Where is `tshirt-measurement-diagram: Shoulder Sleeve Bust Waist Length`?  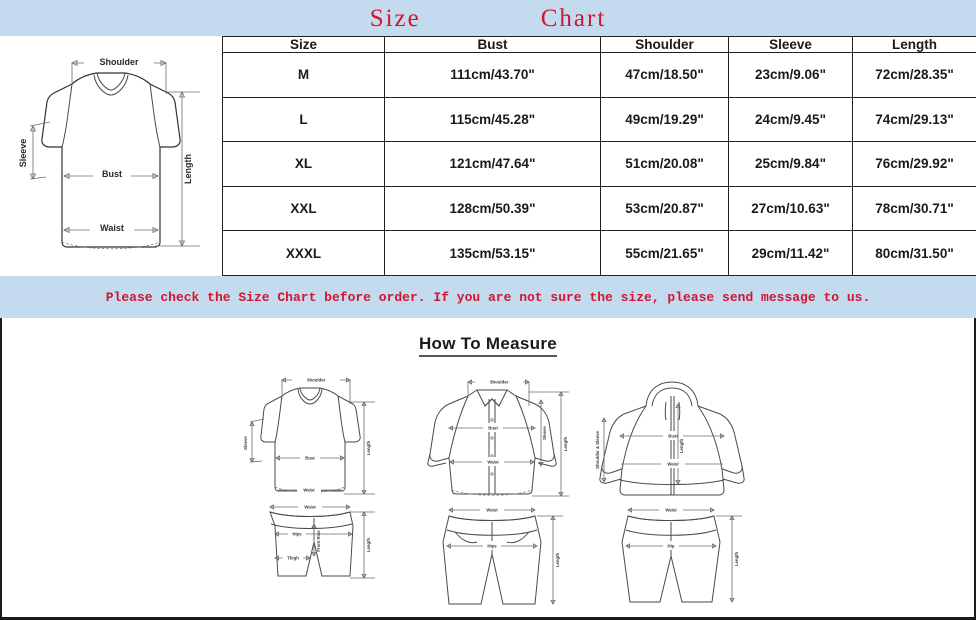 tshirt-measurement-diagram: Shoulder Sleeve Bust Waist Length is located at coordinates (111, 156).